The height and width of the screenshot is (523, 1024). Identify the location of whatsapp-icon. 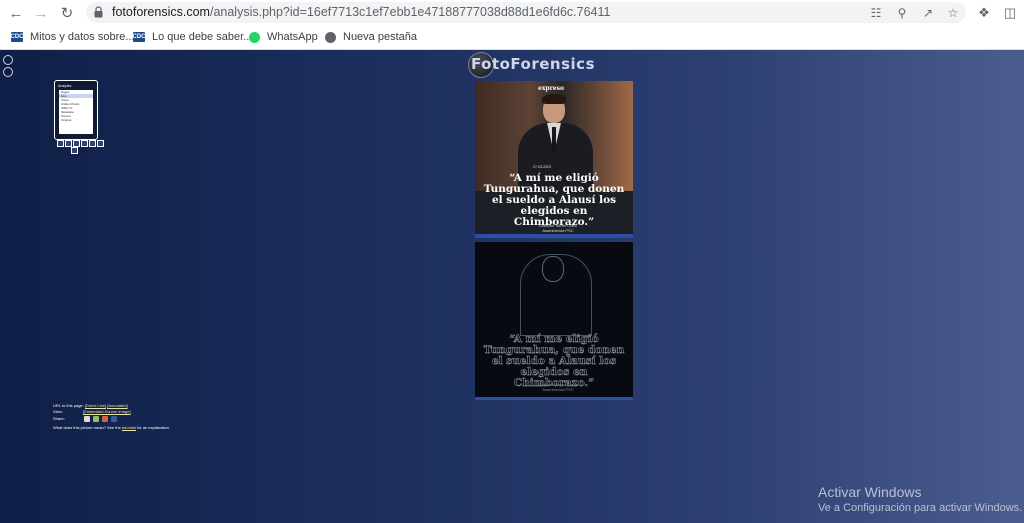
(254, 37).